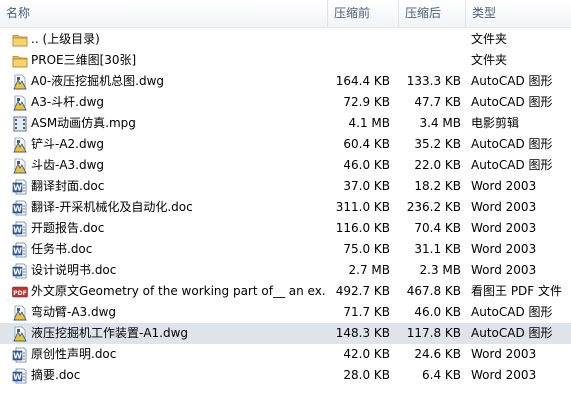 The image size is (571, 401). What do you see at coordinates (437, 144) in the screenshot?
I see `size-after: 35.2 KB` at bounding box center [437, 144].